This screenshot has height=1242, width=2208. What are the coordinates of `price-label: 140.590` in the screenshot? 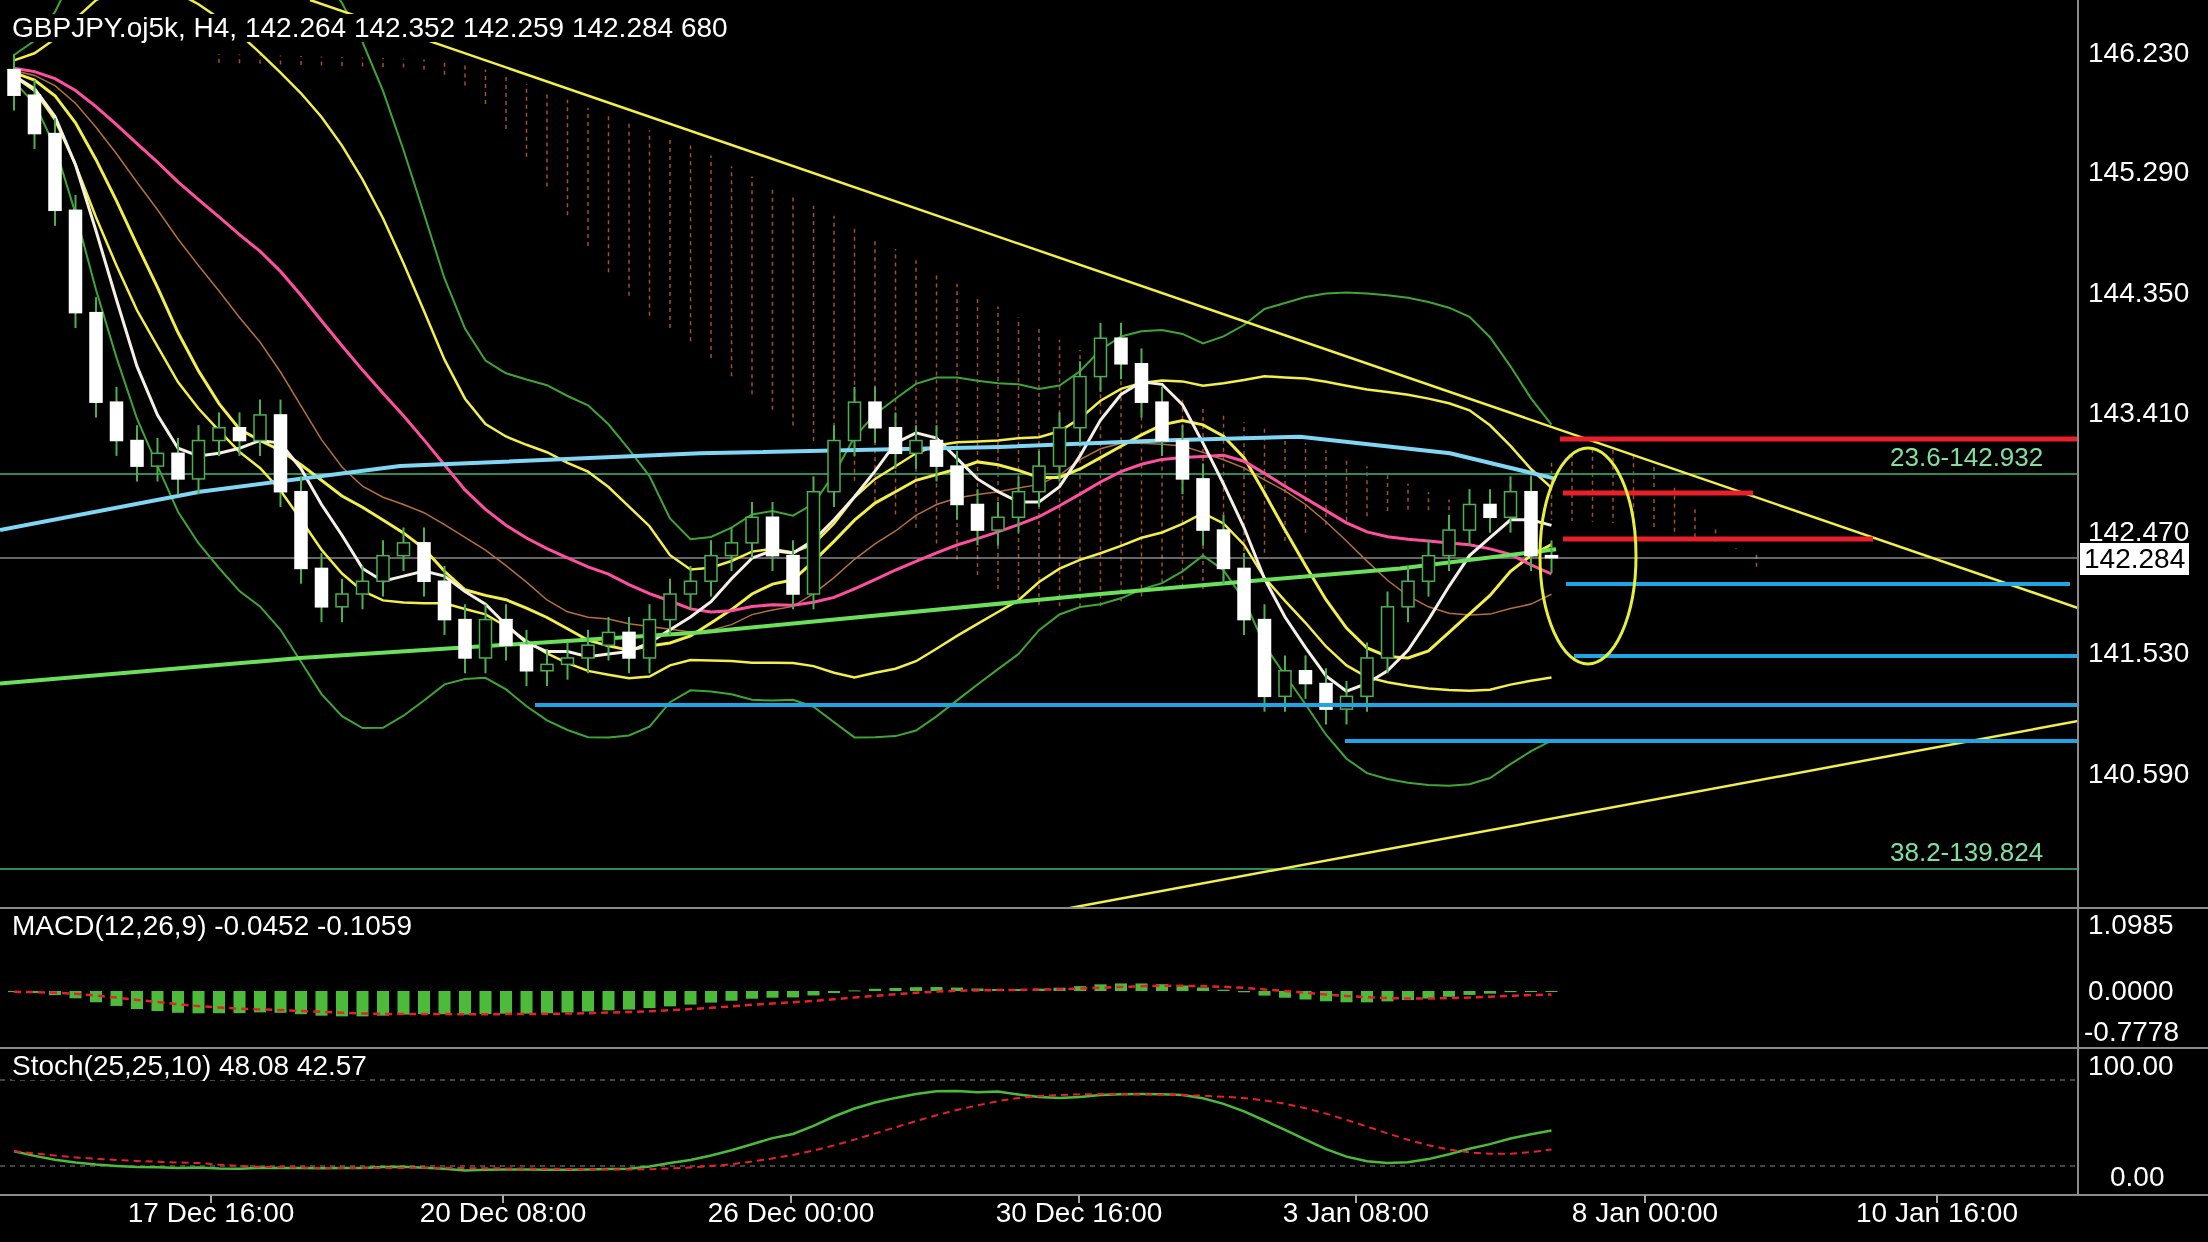 It's located at (2139, 774).